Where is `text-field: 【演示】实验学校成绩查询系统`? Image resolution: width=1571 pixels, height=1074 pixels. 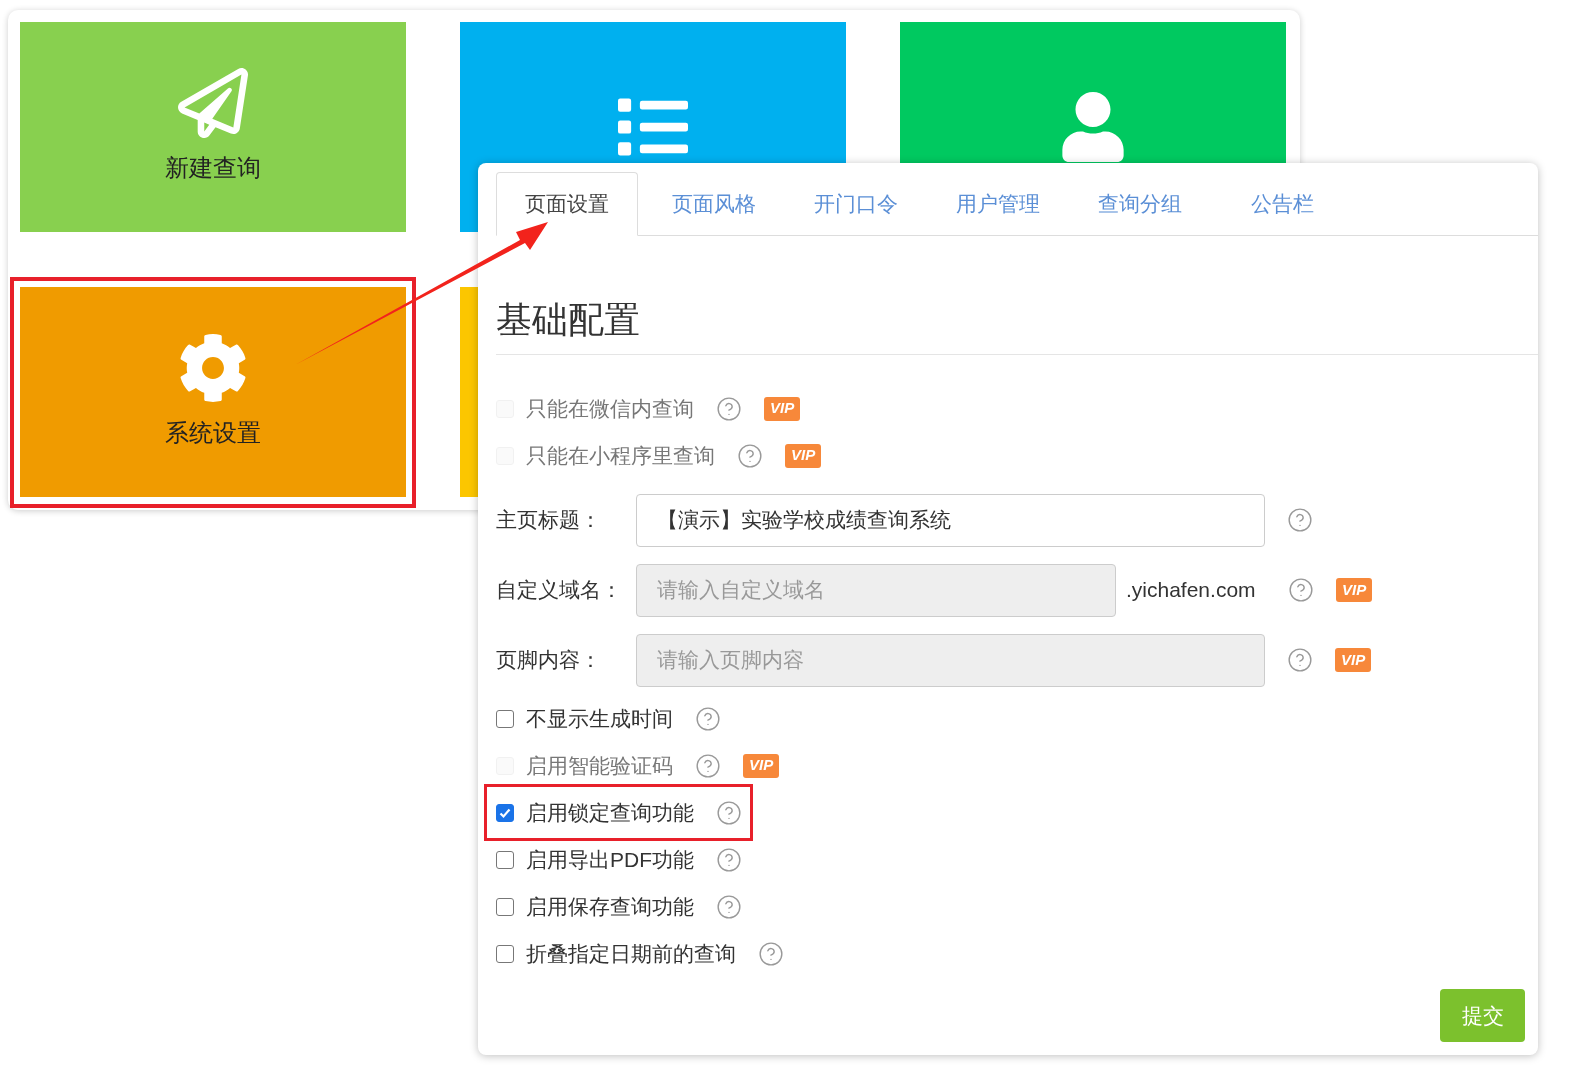
text-field: 【演示】实验学校成绩查询系统 is located at coordinates (950, 520).